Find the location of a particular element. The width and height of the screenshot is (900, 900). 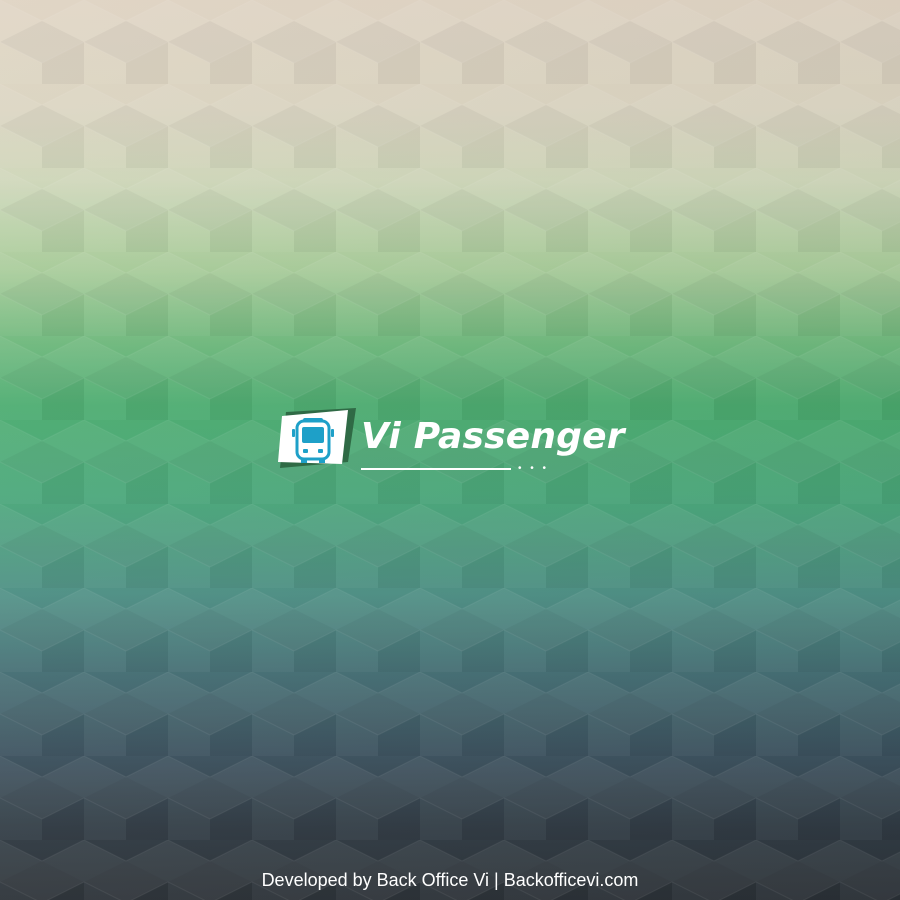

app-logo: Vi Passenger • • • is located at coordinates (451, 441).